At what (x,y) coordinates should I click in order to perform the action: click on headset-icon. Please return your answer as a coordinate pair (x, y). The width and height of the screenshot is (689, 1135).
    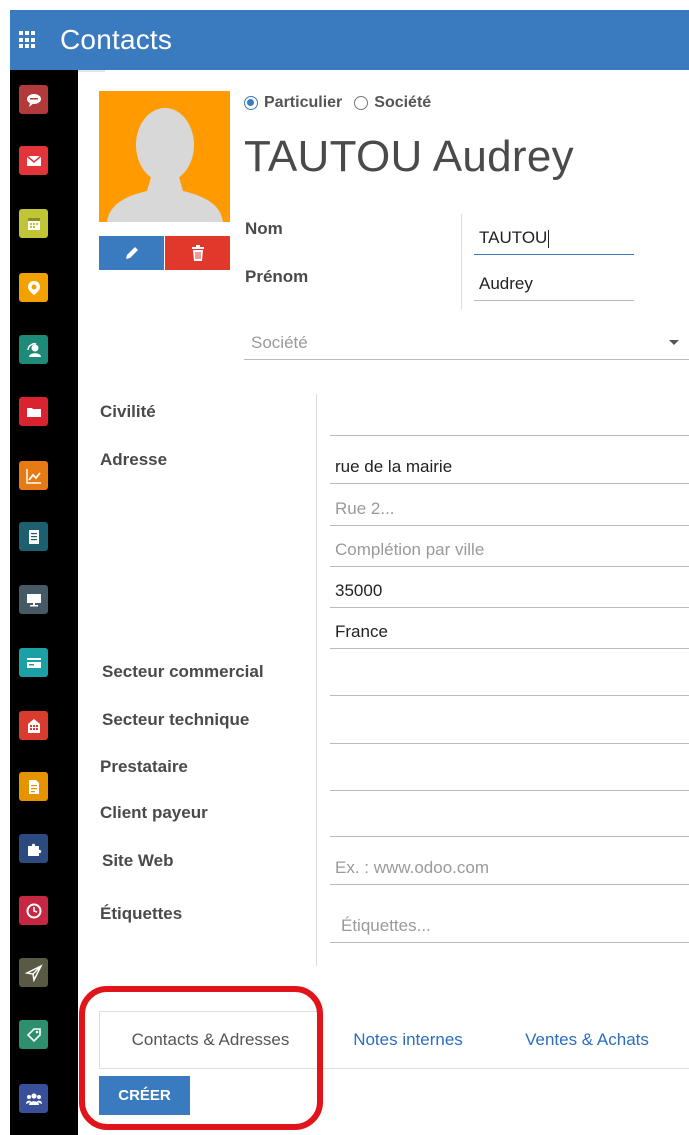
    Looking at the image, I should click on (33, 349).